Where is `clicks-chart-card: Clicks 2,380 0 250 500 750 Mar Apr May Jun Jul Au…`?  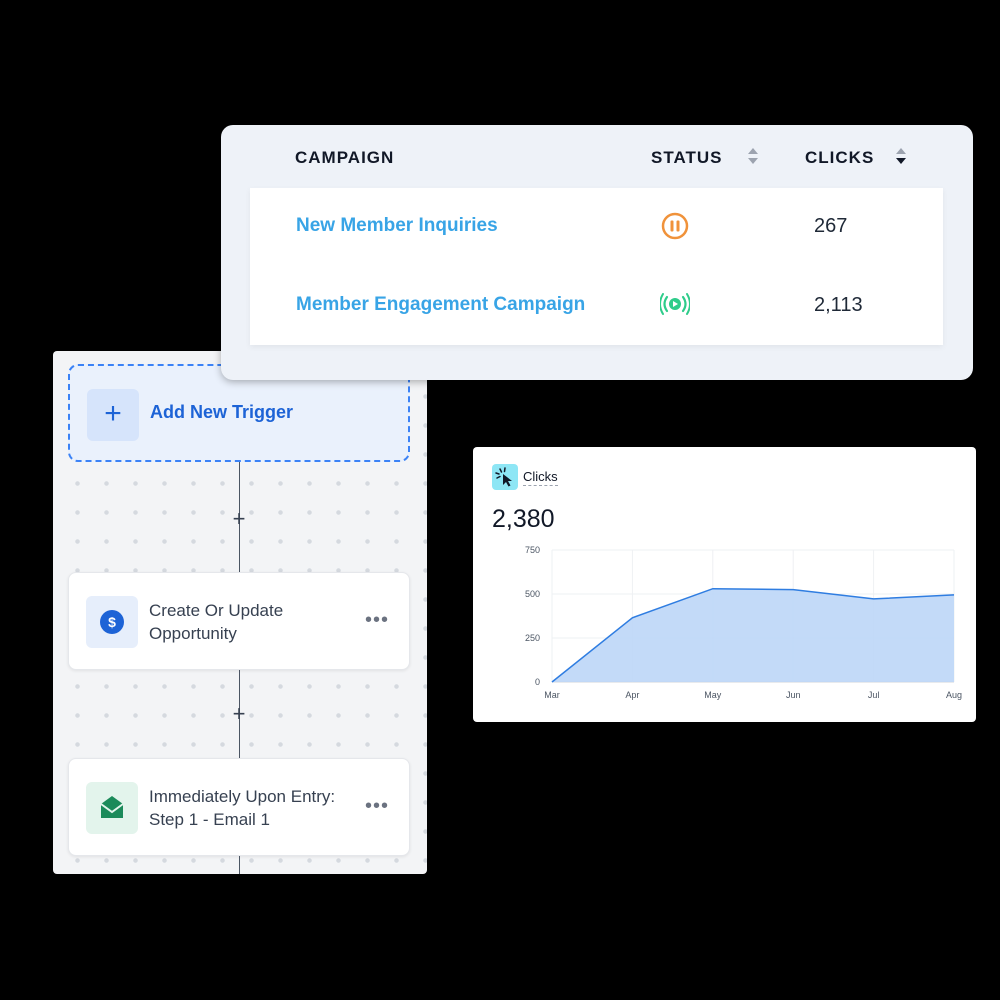 clicks-chart-card: Clicks 2,380 0 250 500 750 Mar Apr May Jun Jul Au… is located at coordinates (724, 584).